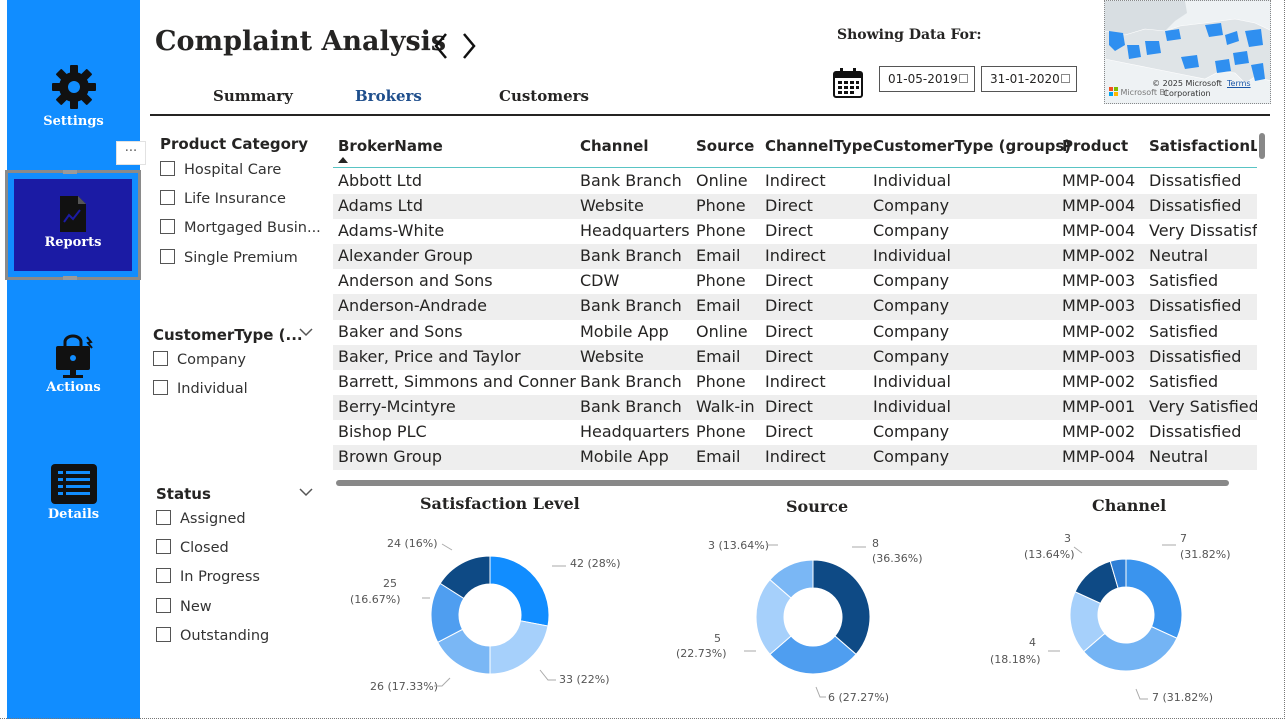 The image size is (1285, 719). I want to click on date-to-input: 31-01-2020, so click(1029, 79).